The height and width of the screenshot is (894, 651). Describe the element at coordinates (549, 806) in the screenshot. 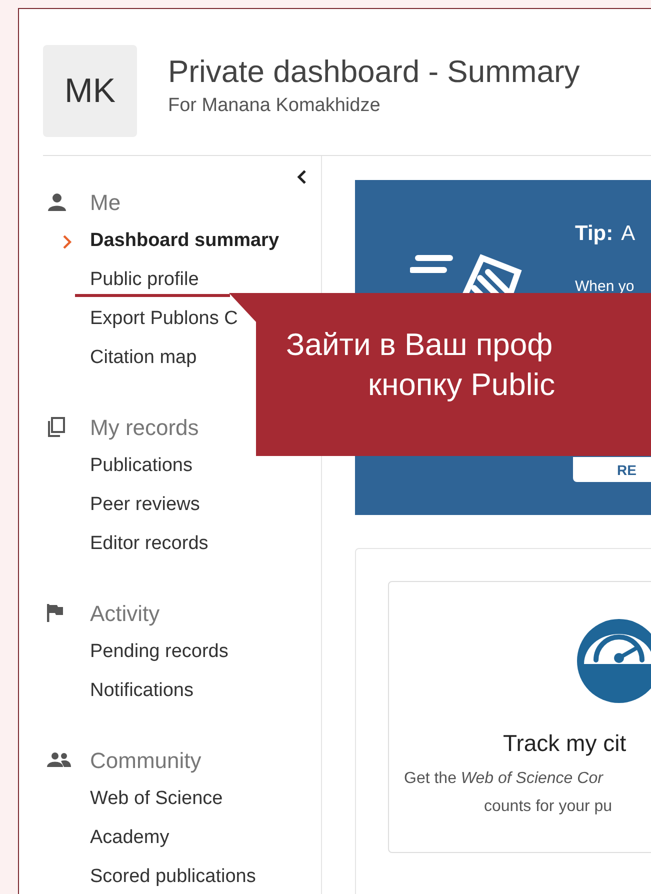

I see `card-description: counts for your pu` at that location.